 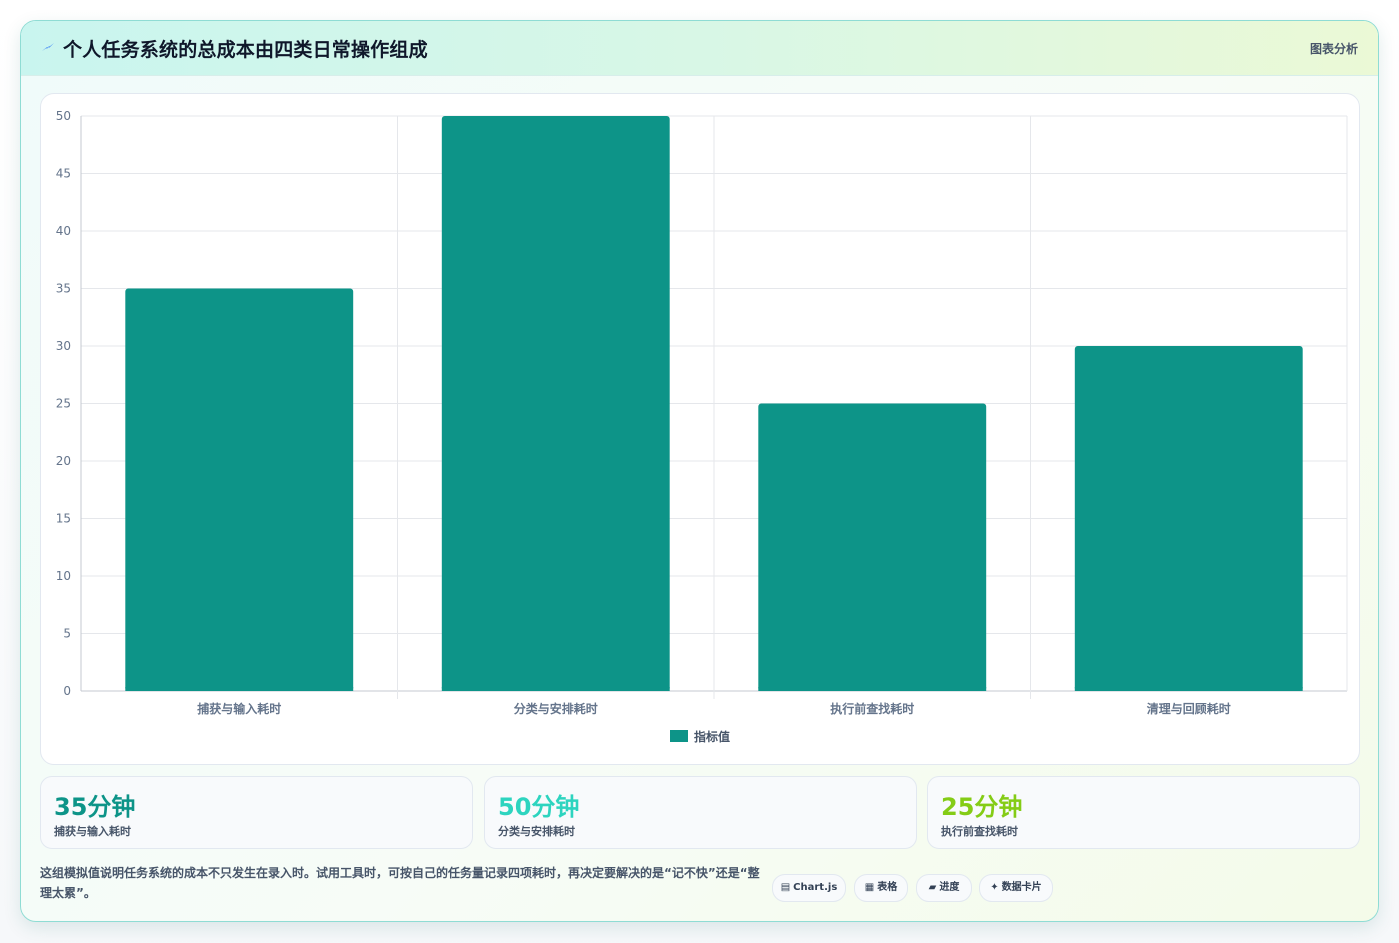 I want to click on bolt-icon, so click(x=48, y=47).